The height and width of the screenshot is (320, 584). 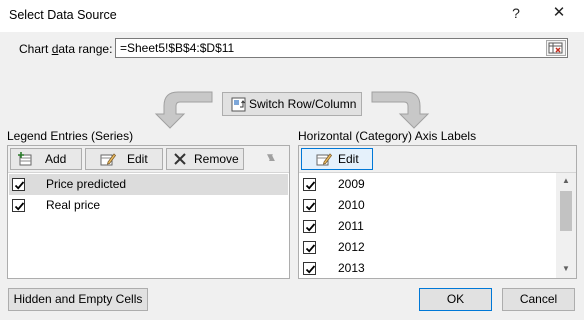 What do you see at coordinates (566, 181) in the screenshot?
I see `scroll-up-icon: ▲` at bounding box center [566, 181].